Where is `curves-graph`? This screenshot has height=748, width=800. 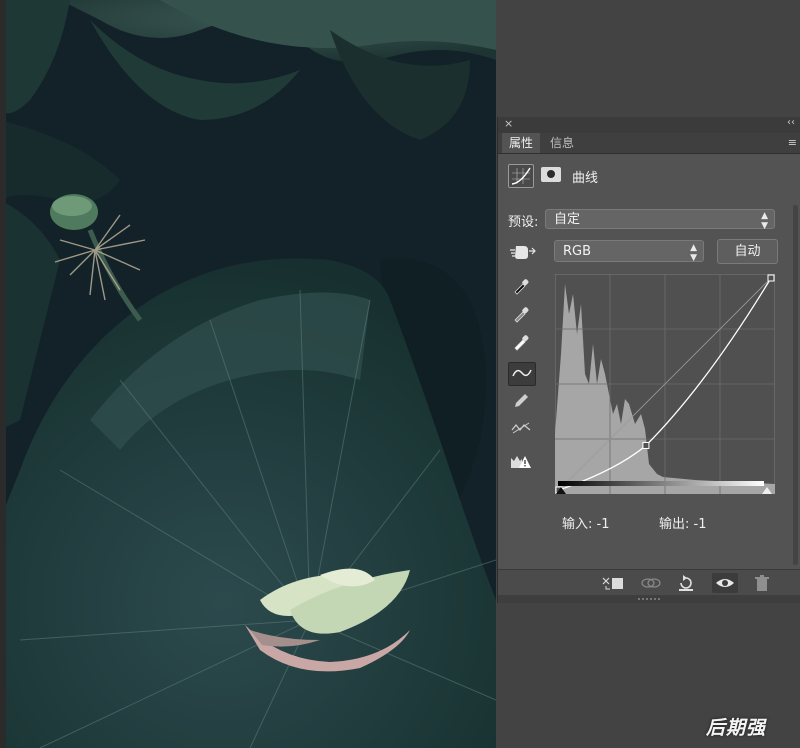 curves-graph is located at coordinates (665, 384).